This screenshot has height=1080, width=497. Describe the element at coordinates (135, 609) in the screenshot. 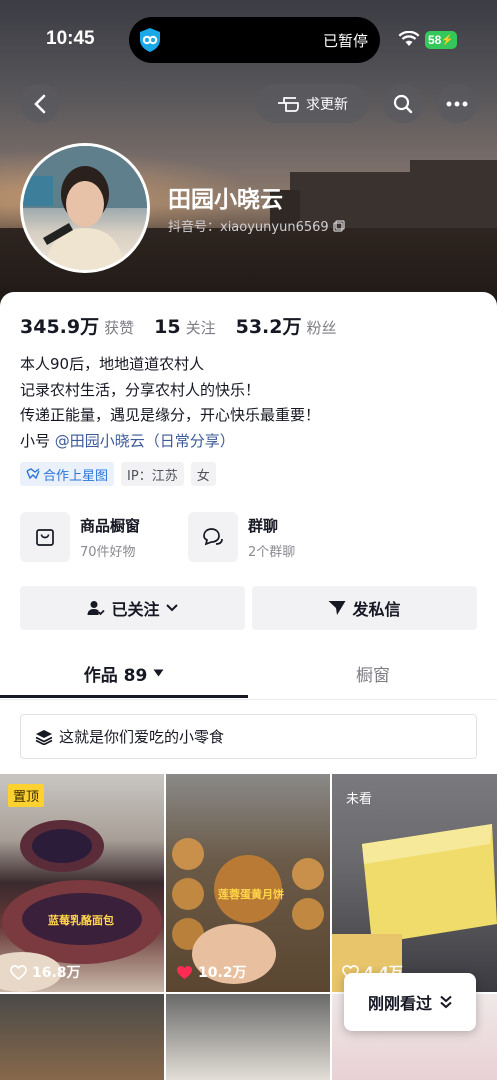

I see `followed-label: 已关注` at that location.